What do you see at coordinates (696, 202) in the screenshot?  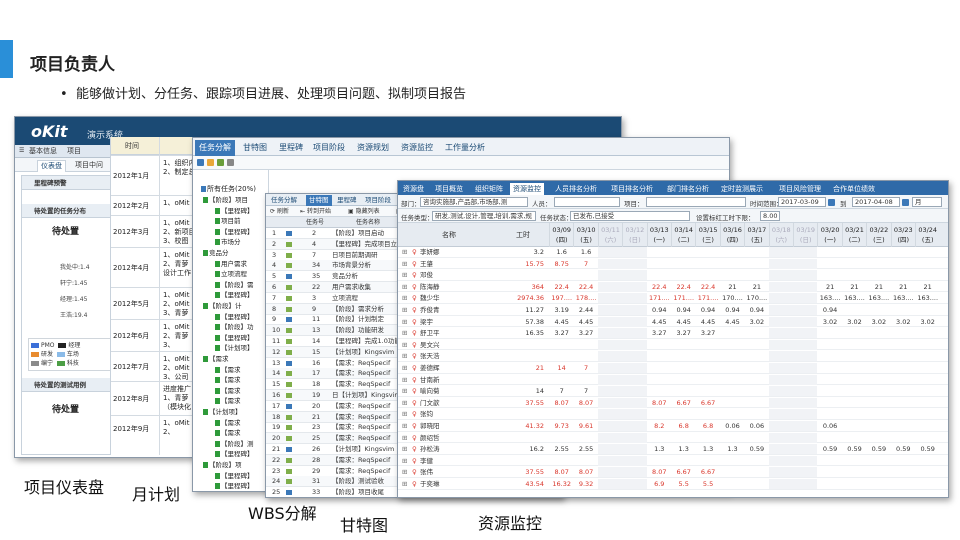 I see `project-select` at bounding box center [696, 202].